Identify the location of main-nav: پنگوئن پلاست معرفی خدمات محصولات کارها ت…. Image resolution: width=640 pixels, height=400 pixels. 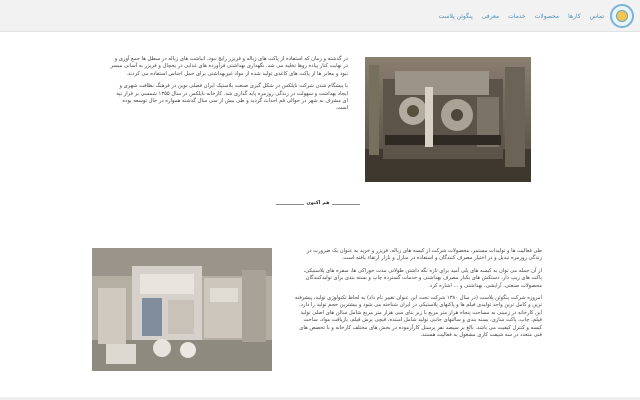
(521, 17).